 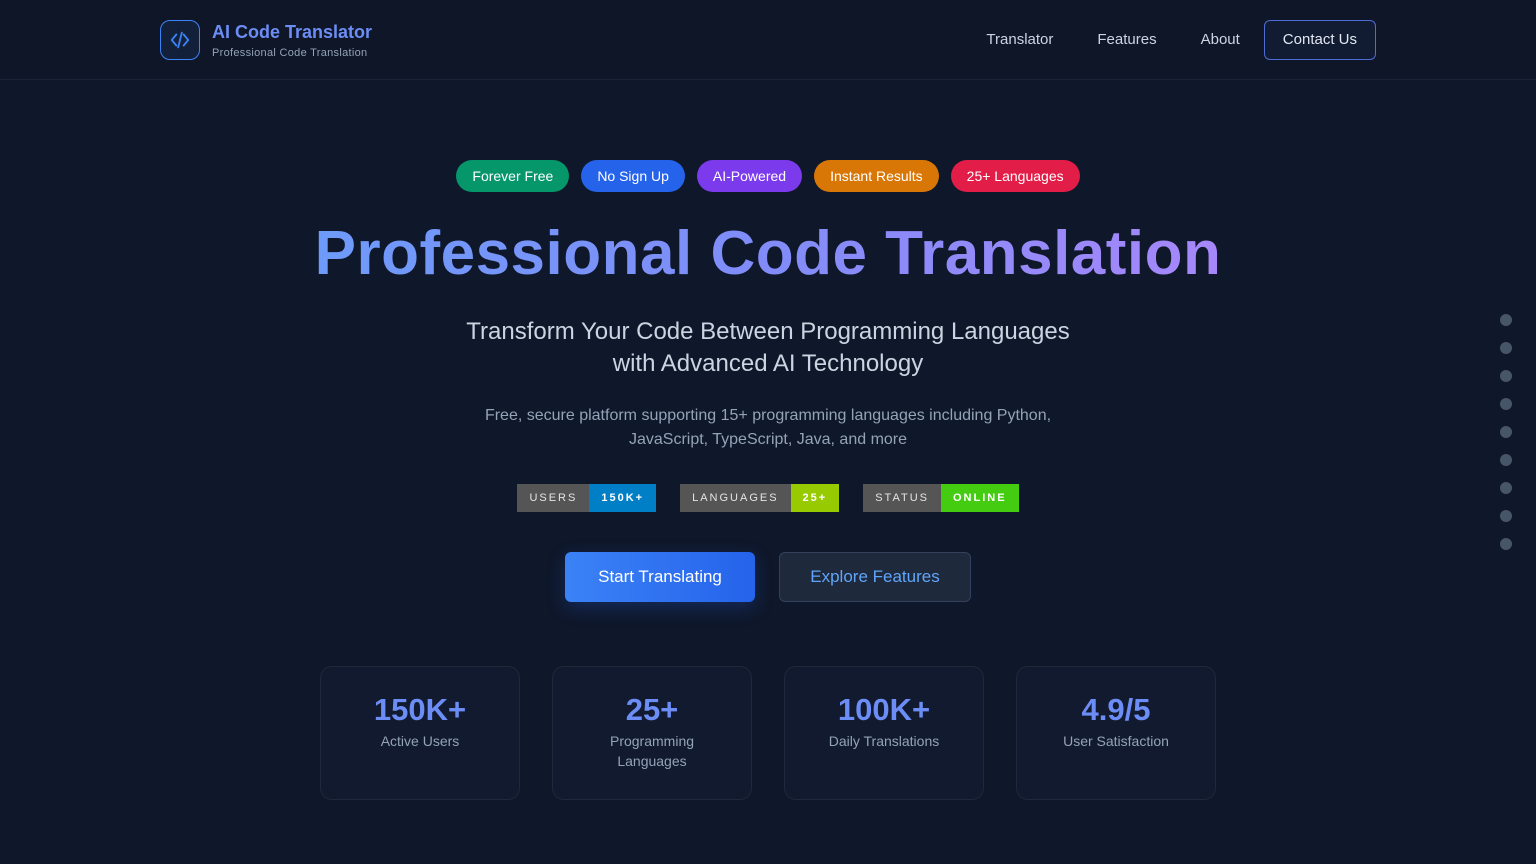 What do you see at coordinates (1319, 40) in the screenshot?
I see `contact-us-button: Contact Us` at bounding box center [1319, 40].